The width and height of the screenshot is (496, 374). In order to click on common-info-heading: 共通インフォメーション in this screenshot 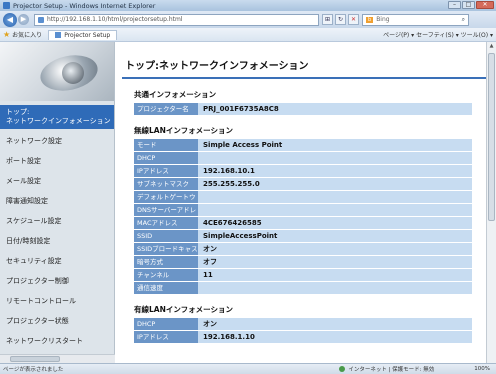, I will do `click(175, 94)`.